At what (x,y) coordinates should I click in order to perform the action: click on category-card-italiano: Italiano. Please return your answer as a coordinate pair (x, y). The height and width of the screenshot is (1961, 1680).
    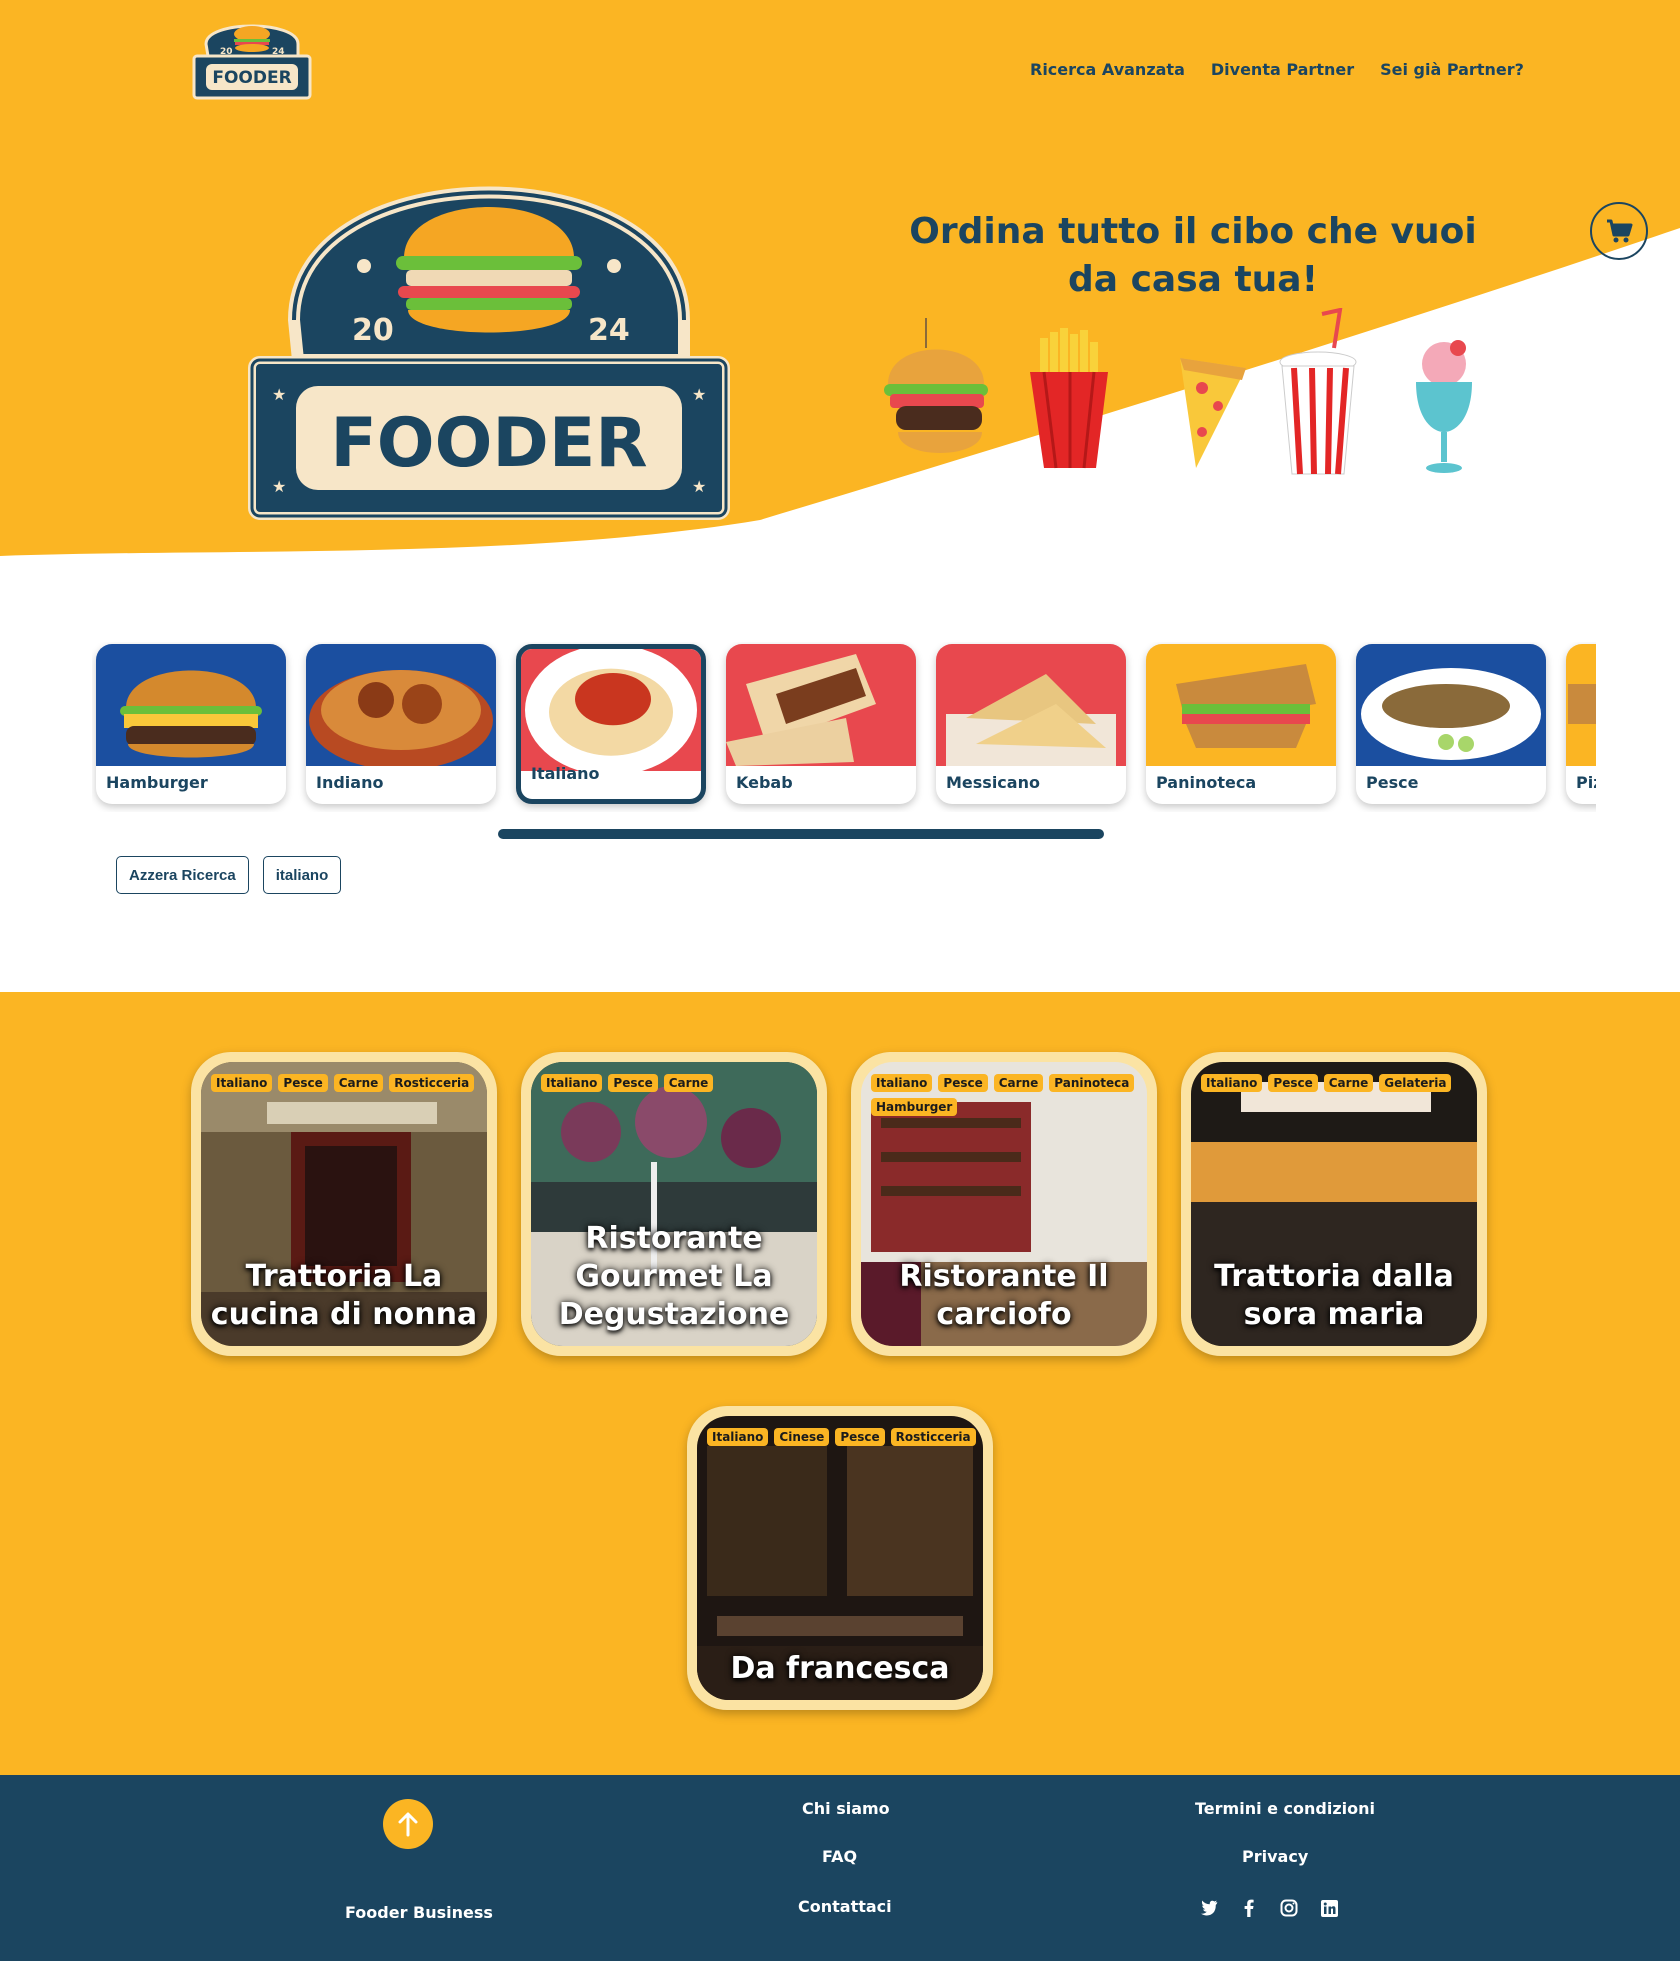
    Looking at the image, I should click on (611, 724).